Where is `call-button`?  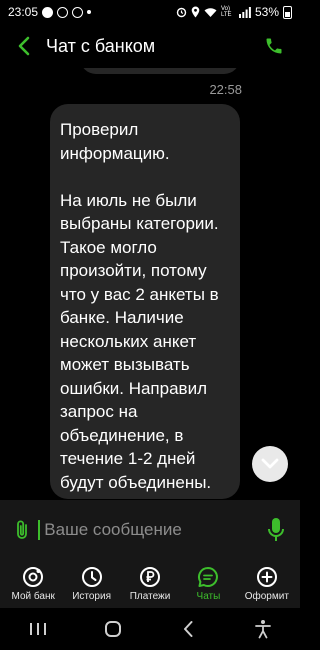 call-button is located at coordinates (274, 46).